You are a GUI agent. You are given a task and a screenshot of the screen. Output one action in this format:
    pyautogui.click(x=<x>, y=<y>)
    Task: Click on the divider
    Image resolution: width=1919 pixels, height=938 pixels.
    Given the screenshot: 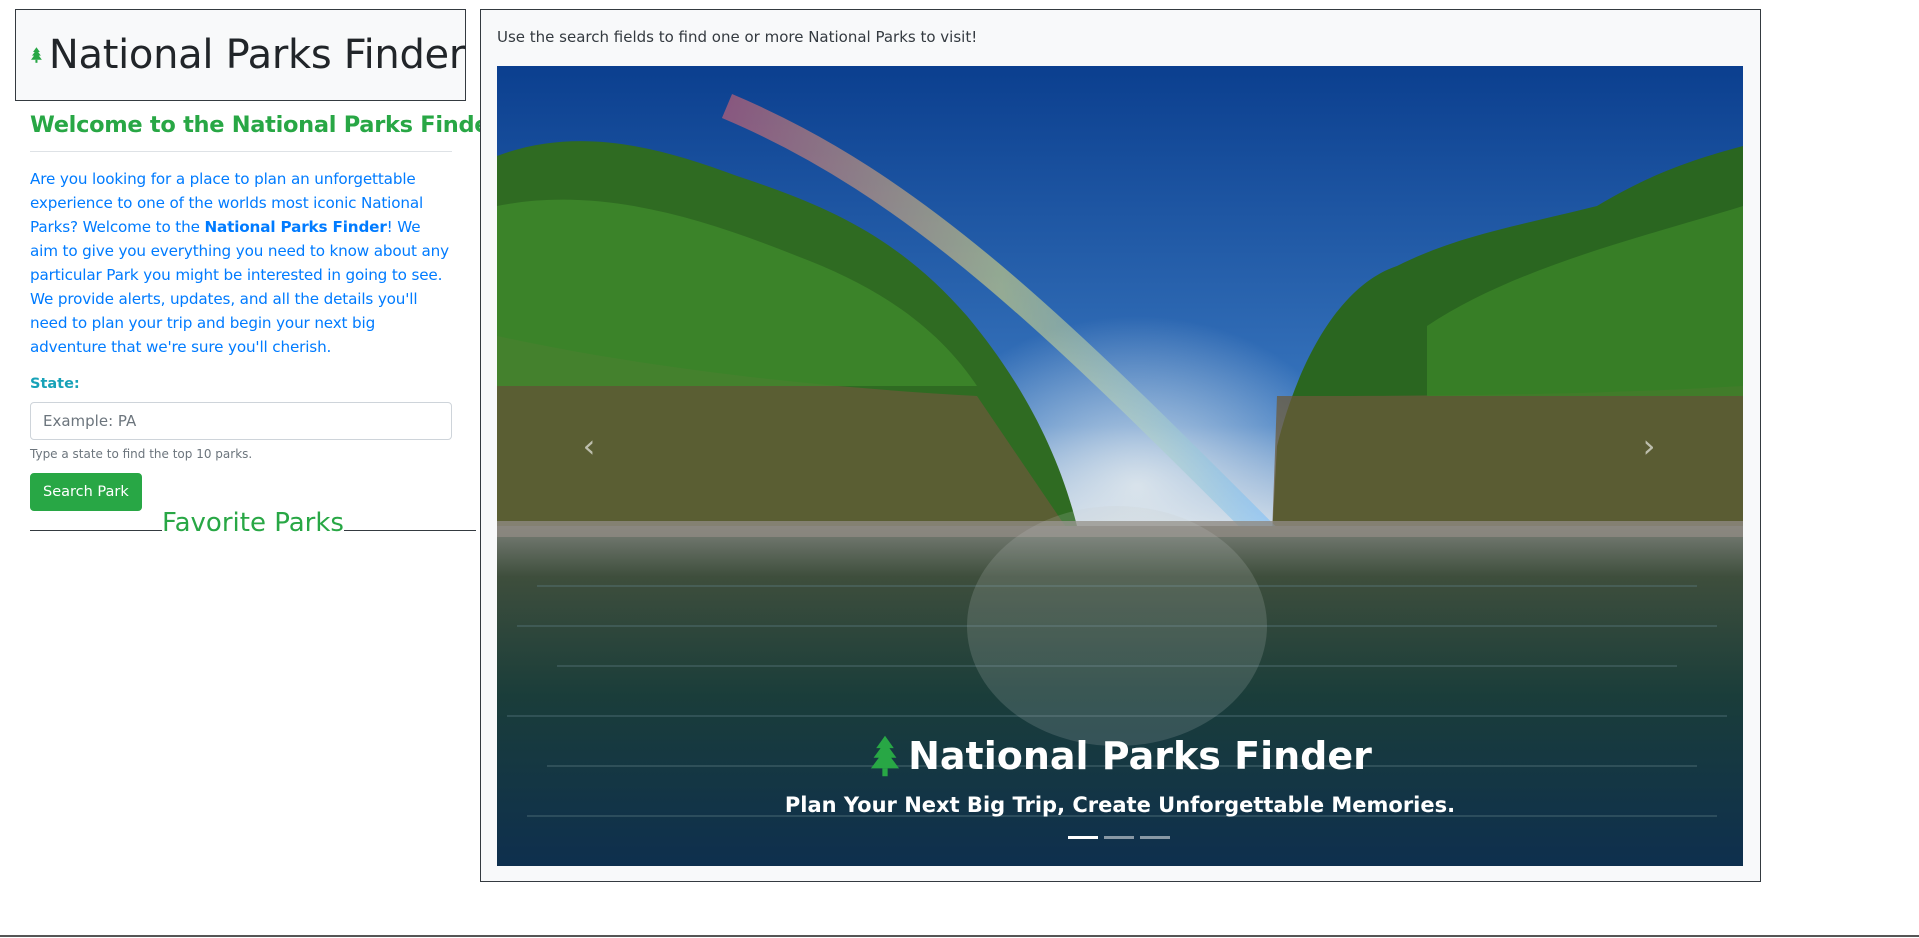 What is the action you would take?
    pyautogui.click(x=241, y=151)
    